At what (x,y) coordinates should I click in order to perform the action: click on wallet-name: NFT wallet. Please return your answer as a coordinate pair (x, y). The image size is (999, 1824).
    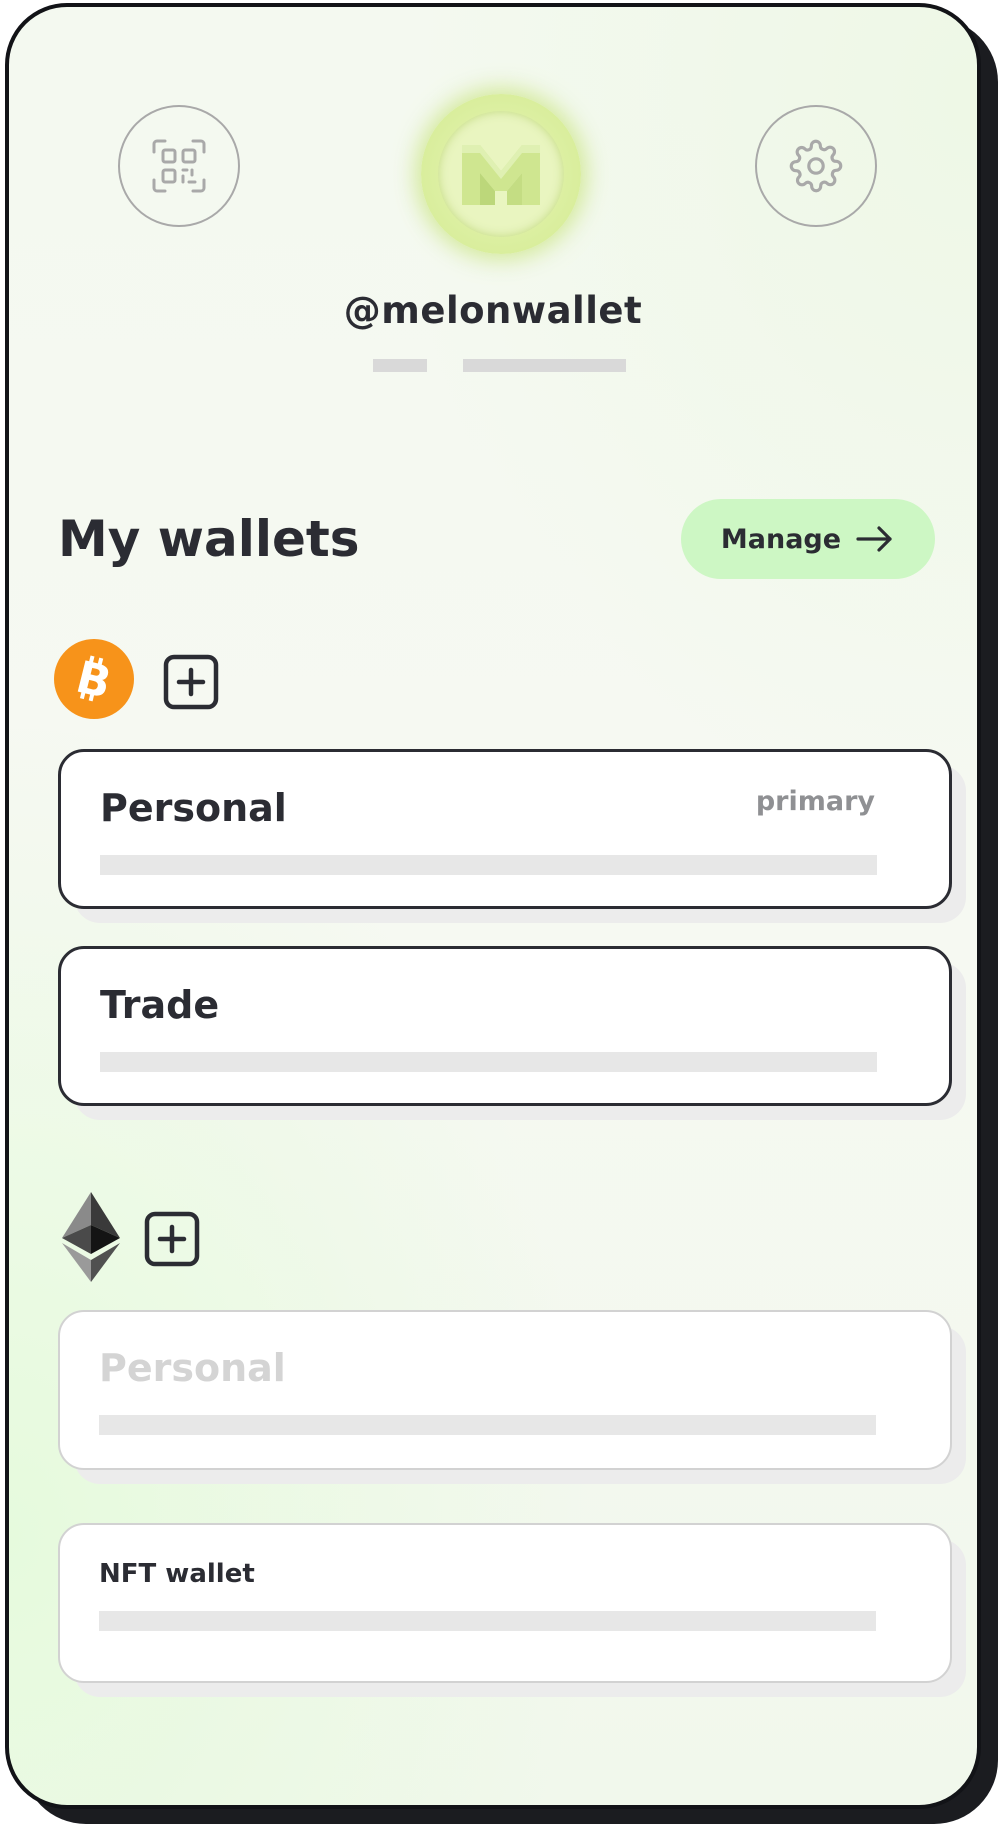
    Looking at the image, I should click on (177, 1574).